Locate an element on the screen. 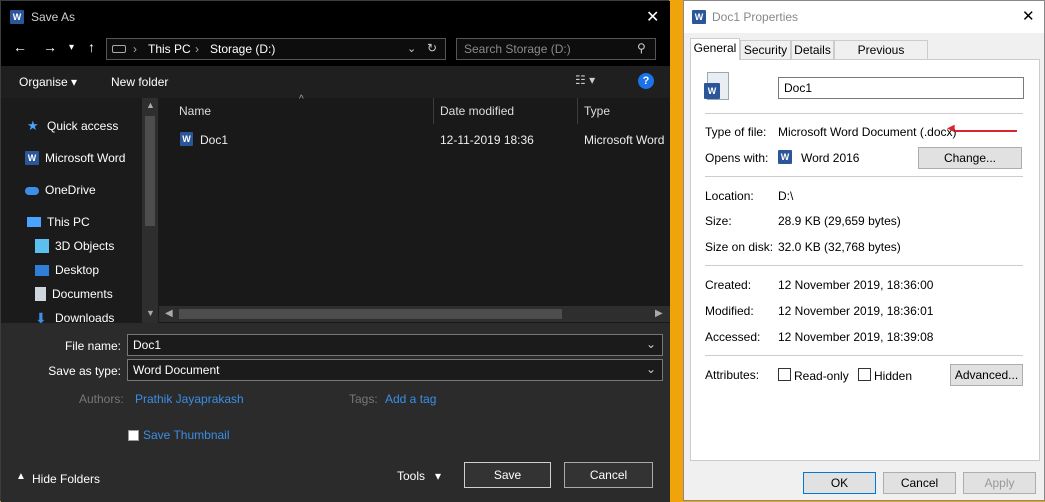 This screenshot has width=1045, height=502. tab-security: Security is located at coordinates (765, 50).